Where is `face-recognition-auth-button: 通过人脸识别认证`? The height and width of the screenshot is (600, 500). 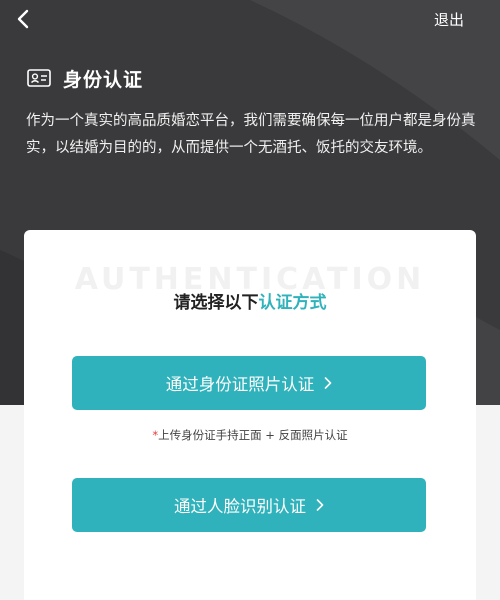 face-recognition-auth-button: 通过人脸识别认证 is located at coordinates (249, 505).